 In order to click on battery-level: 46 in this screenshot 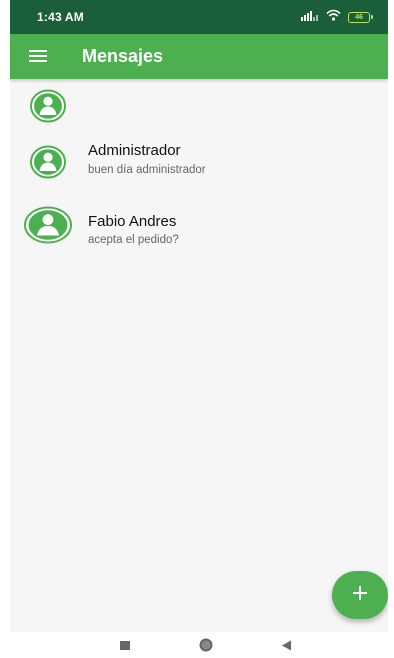, I will do `click(359, 17)`.